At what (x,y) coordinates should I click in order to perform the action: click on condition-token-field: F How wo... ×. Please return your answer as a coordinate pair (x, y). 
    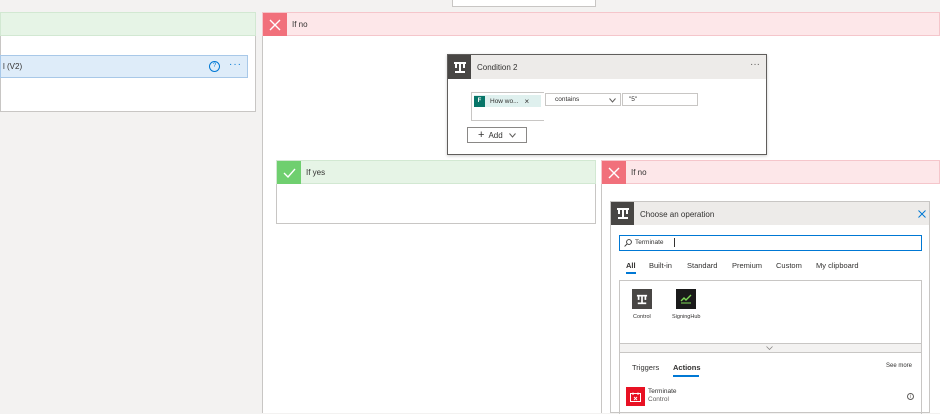
    Looking at the image, I should click on (507, 106).